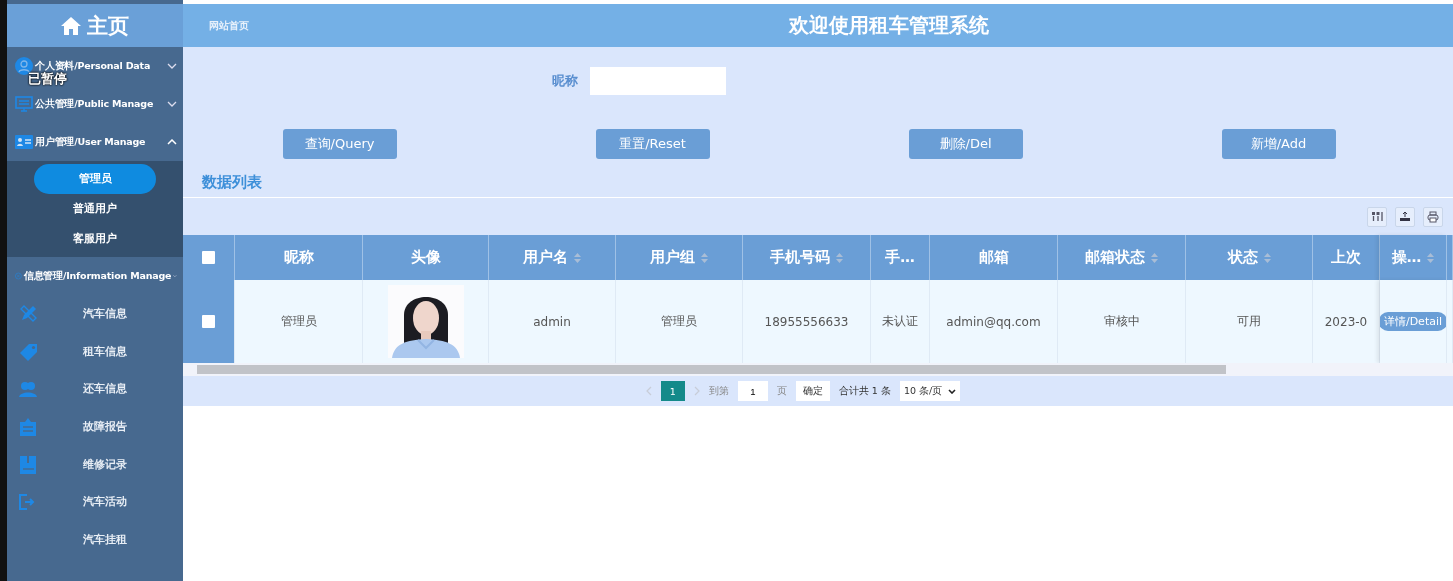 The image size is (1453, 581). What do you see at coordinates (105, 502) in the screenshot?
I see `submenu-item: 汽车活动` at bounding box center [105, 502].